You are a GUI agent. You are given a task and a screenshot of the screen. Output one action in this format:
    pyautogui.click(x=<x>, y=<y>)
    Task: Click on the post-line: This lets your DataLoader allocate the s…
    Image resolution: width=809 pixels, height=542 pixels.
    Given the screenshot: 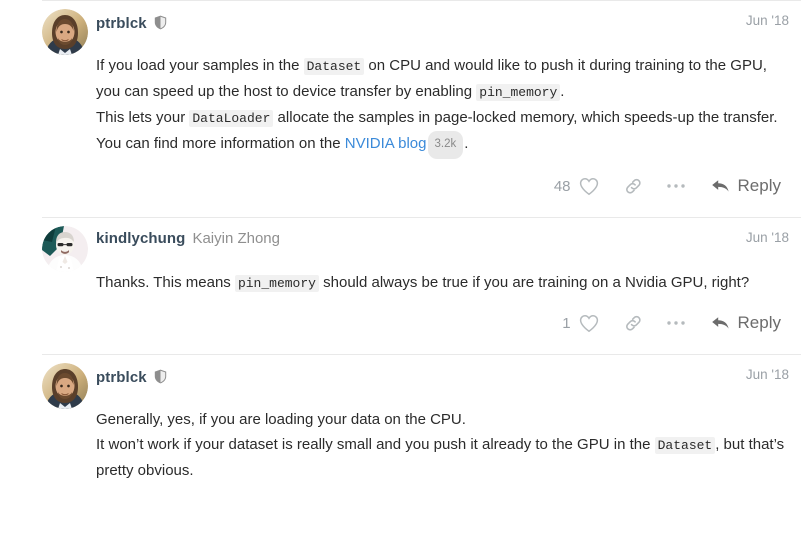 What is the action you would take?
    pyautogui.click(x=440, y=118)
    